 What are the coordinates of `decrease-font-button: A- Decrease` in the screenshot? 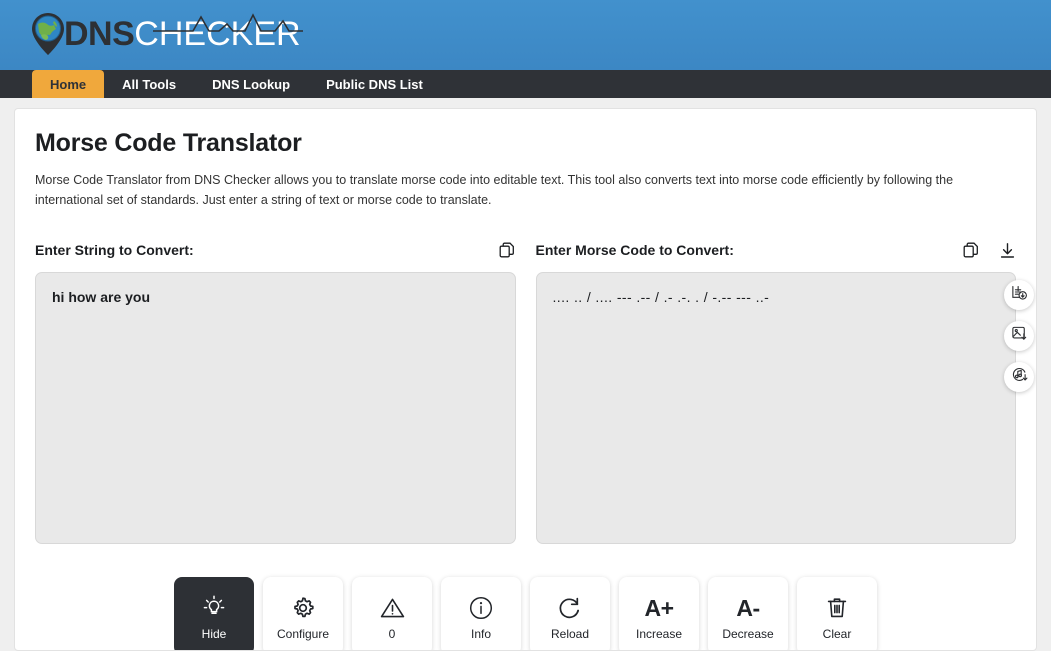 It's located at (748, 613).